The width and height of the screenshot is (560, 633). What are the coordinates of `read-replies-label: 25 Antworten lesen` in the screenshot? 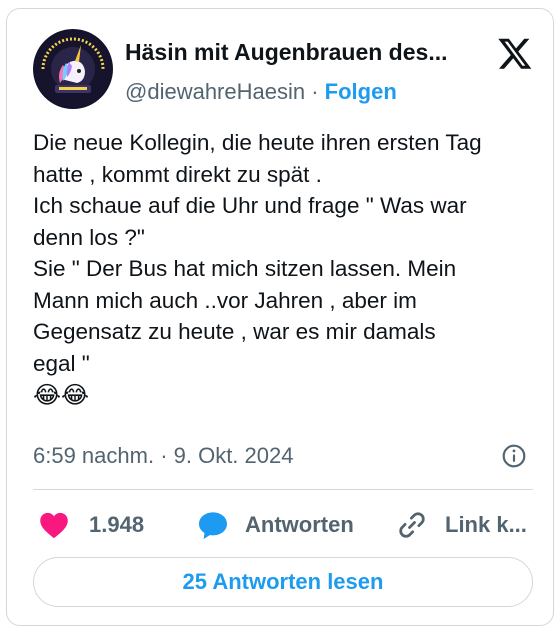 It's located at (283, 581).